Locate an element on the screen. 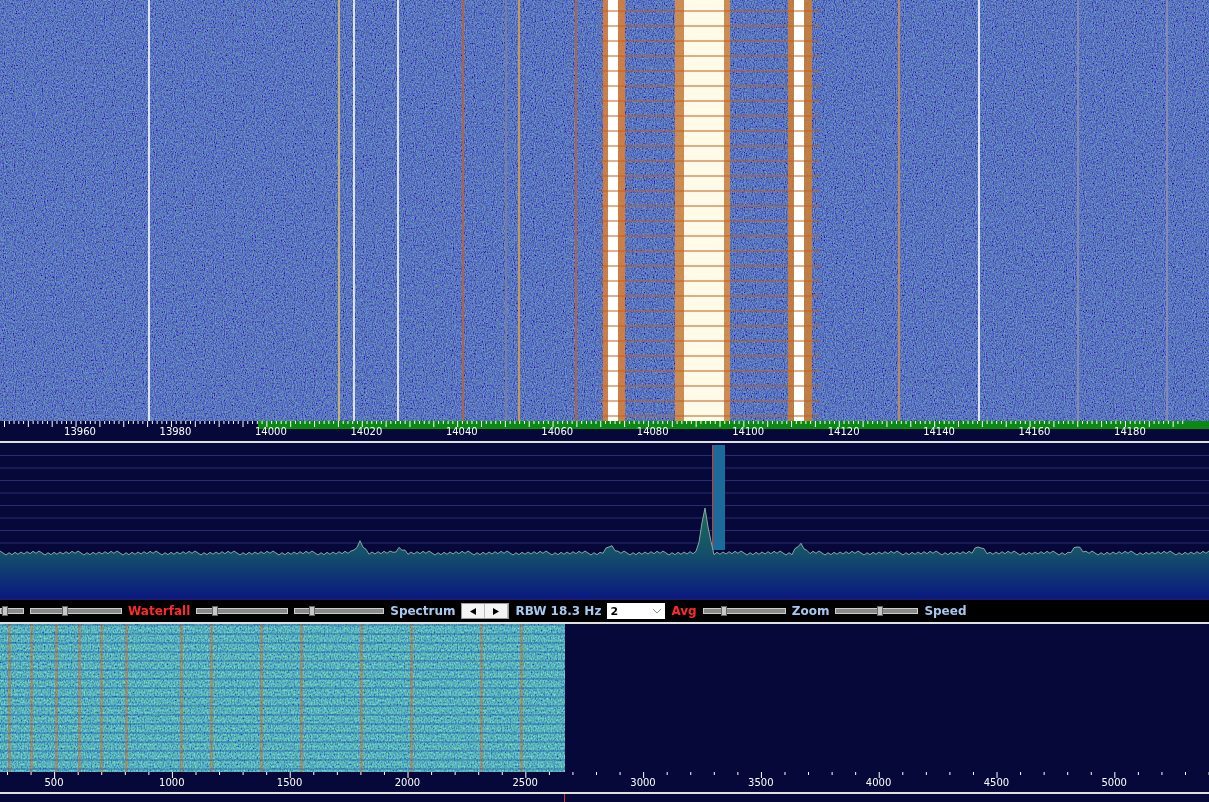 Image resolution: width=1209 pixels, height=802 pixels. frequency-label: 14080 is located at coordinates (652, 432).